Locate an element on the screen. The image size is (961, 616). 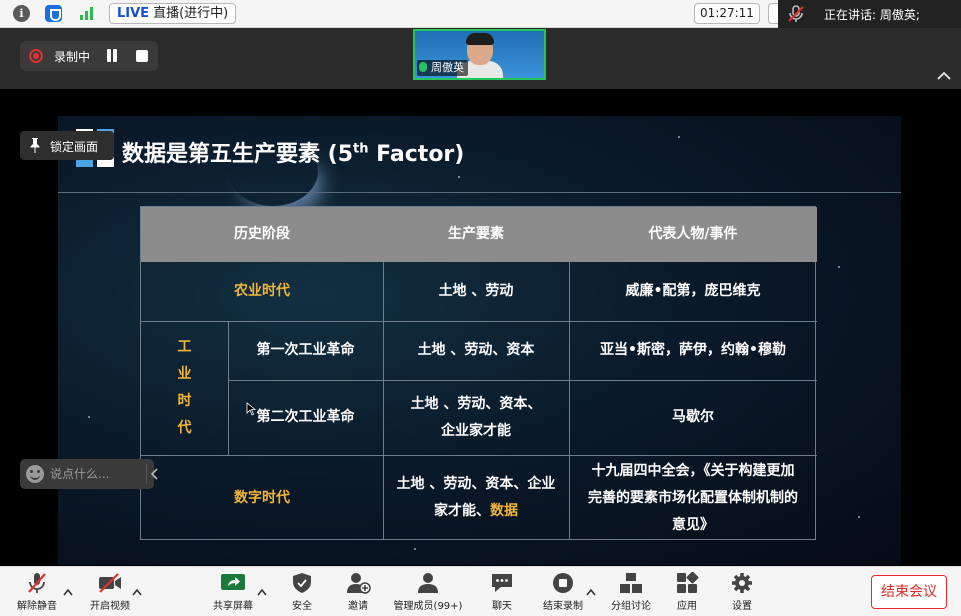
table-cell-line: 企业家才能 is located at coordinates (476, 430).